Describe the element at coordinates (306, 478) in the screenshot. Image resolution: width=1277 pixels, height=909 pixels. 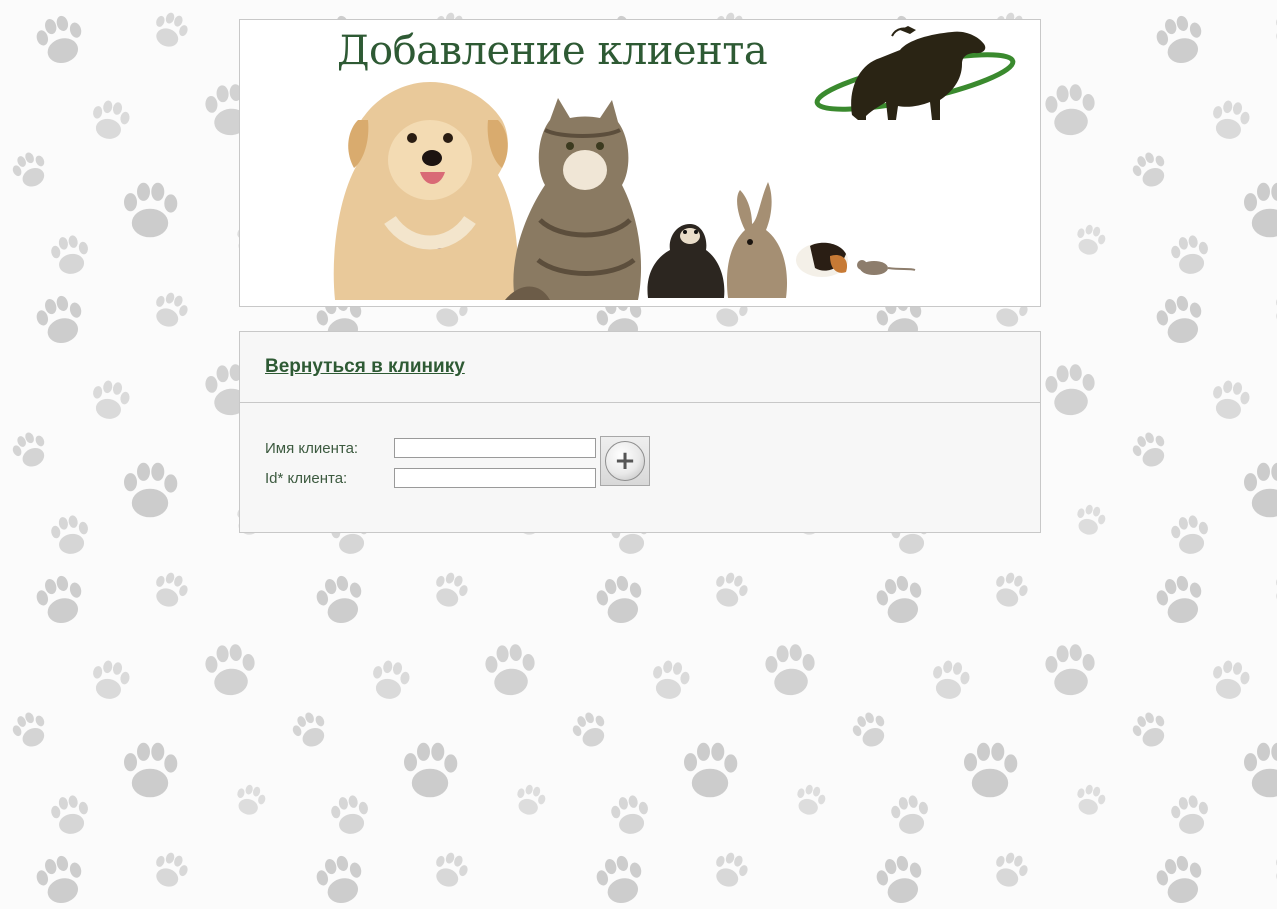
I see `client-id-label: Id* клиента:` at that location.